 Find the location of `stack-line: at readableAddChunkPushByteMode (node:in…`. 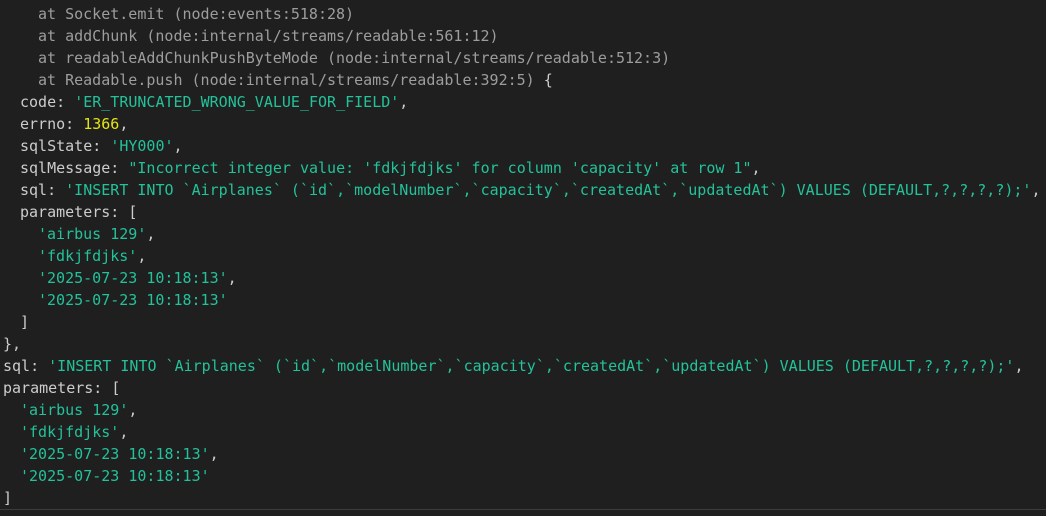

stack-line: at readableAddChunkPushByteMode (node:in… is located at coordinates (523, 58).